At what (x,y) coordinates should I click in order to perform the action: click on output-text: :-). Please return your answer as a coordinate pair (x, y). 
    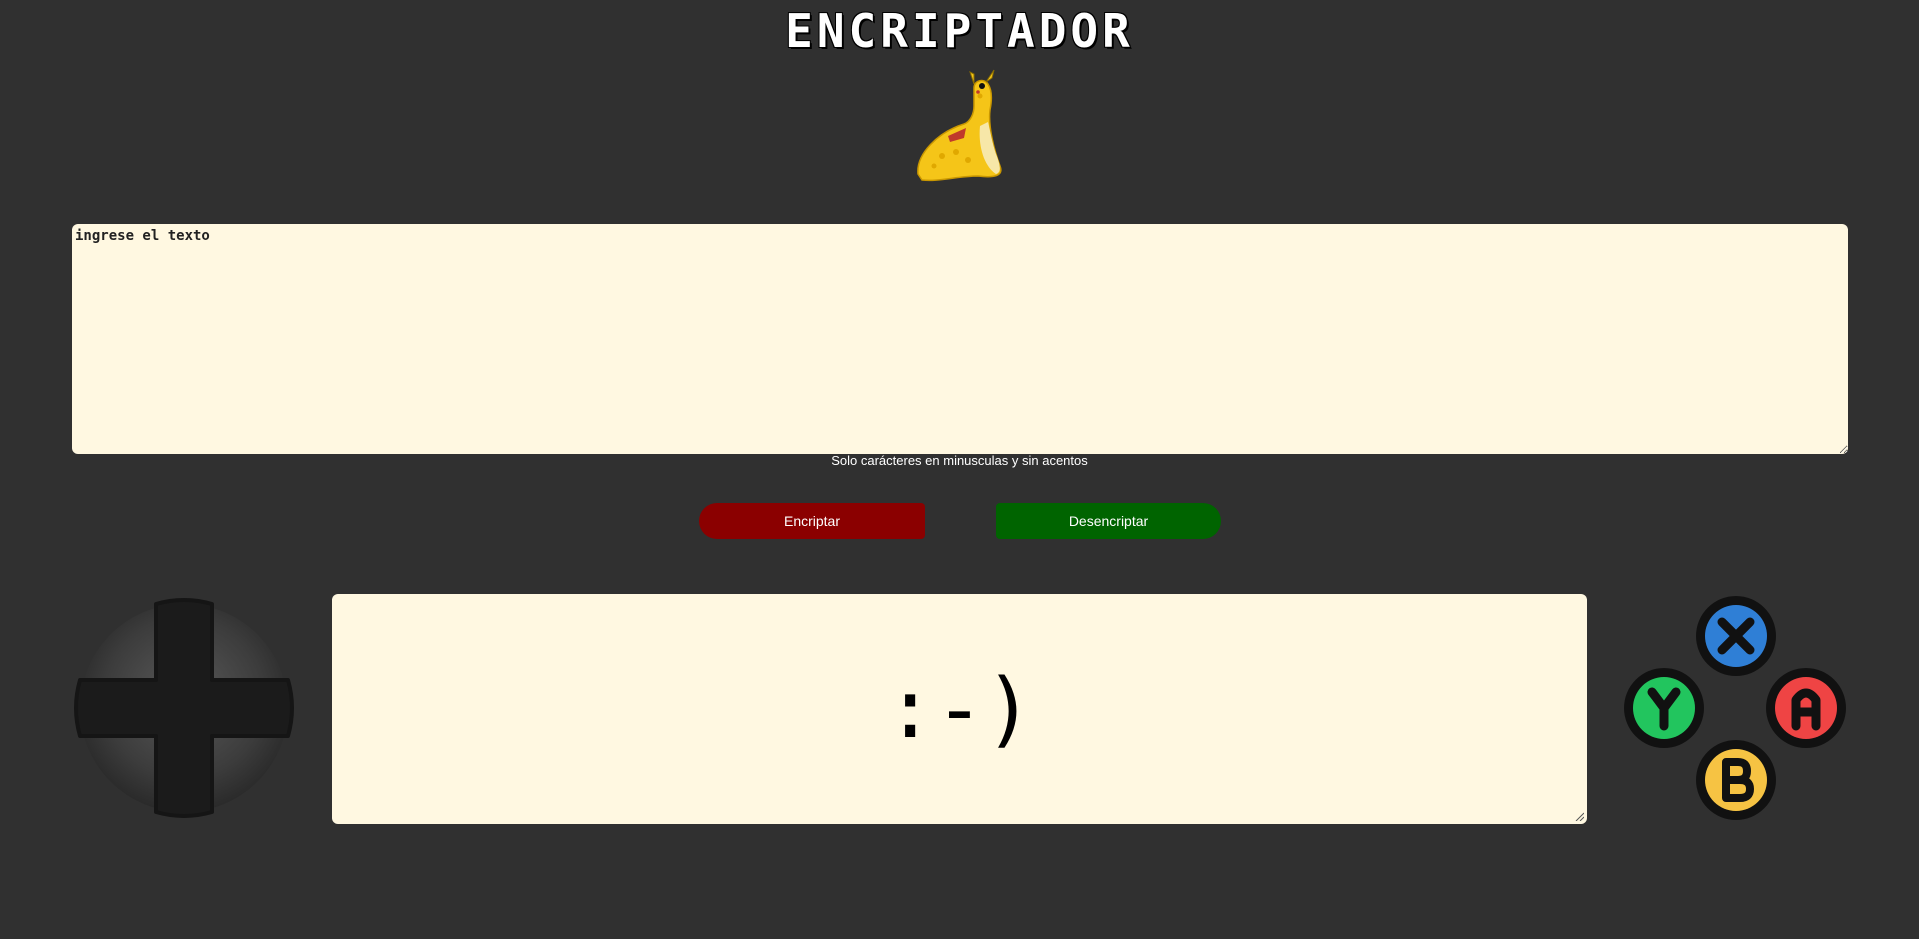
    Looking at the image, I should click on (959, 709).